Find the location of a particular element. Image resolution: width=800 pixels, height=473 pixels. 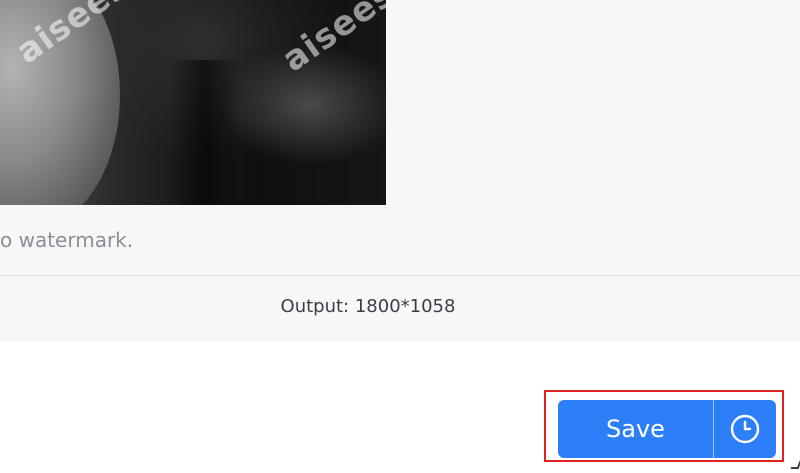

clock-button is located at coordinates (745, 429).